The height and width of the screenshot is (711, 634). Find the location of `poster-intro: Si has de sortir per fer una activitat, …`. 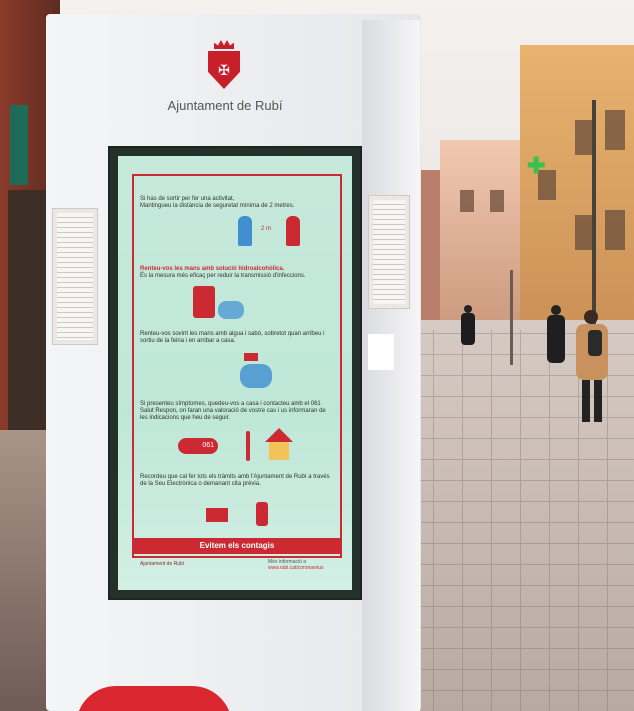

poster-intro: Si has de sortir per fer una activitat, … is located at coordinates (217, 202).